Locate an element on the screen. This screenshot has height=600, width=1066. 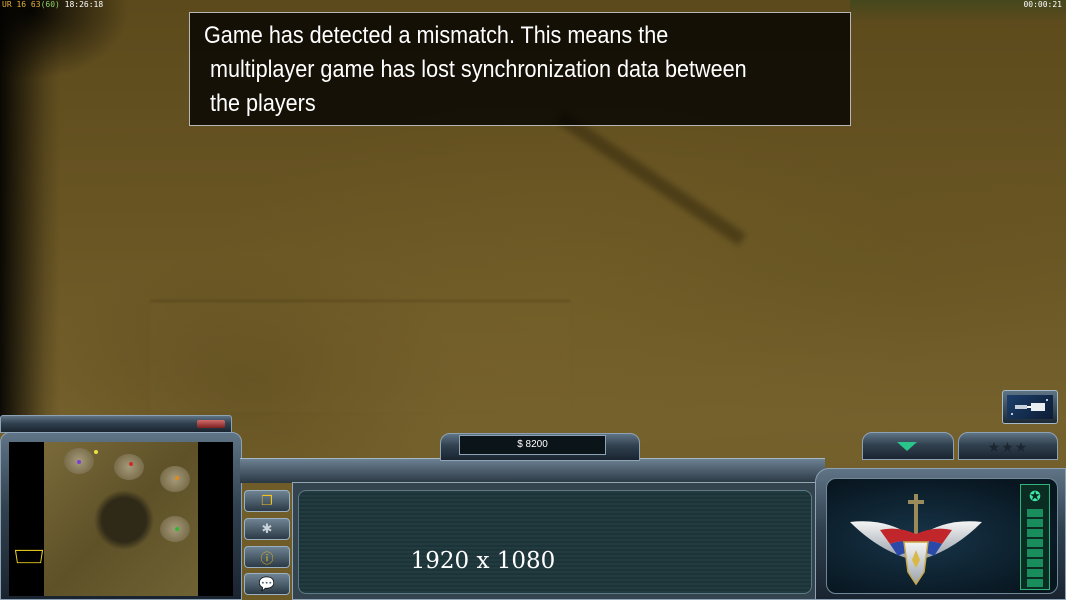
mismatch-line-3: the players is located at coordinates (263, 103).